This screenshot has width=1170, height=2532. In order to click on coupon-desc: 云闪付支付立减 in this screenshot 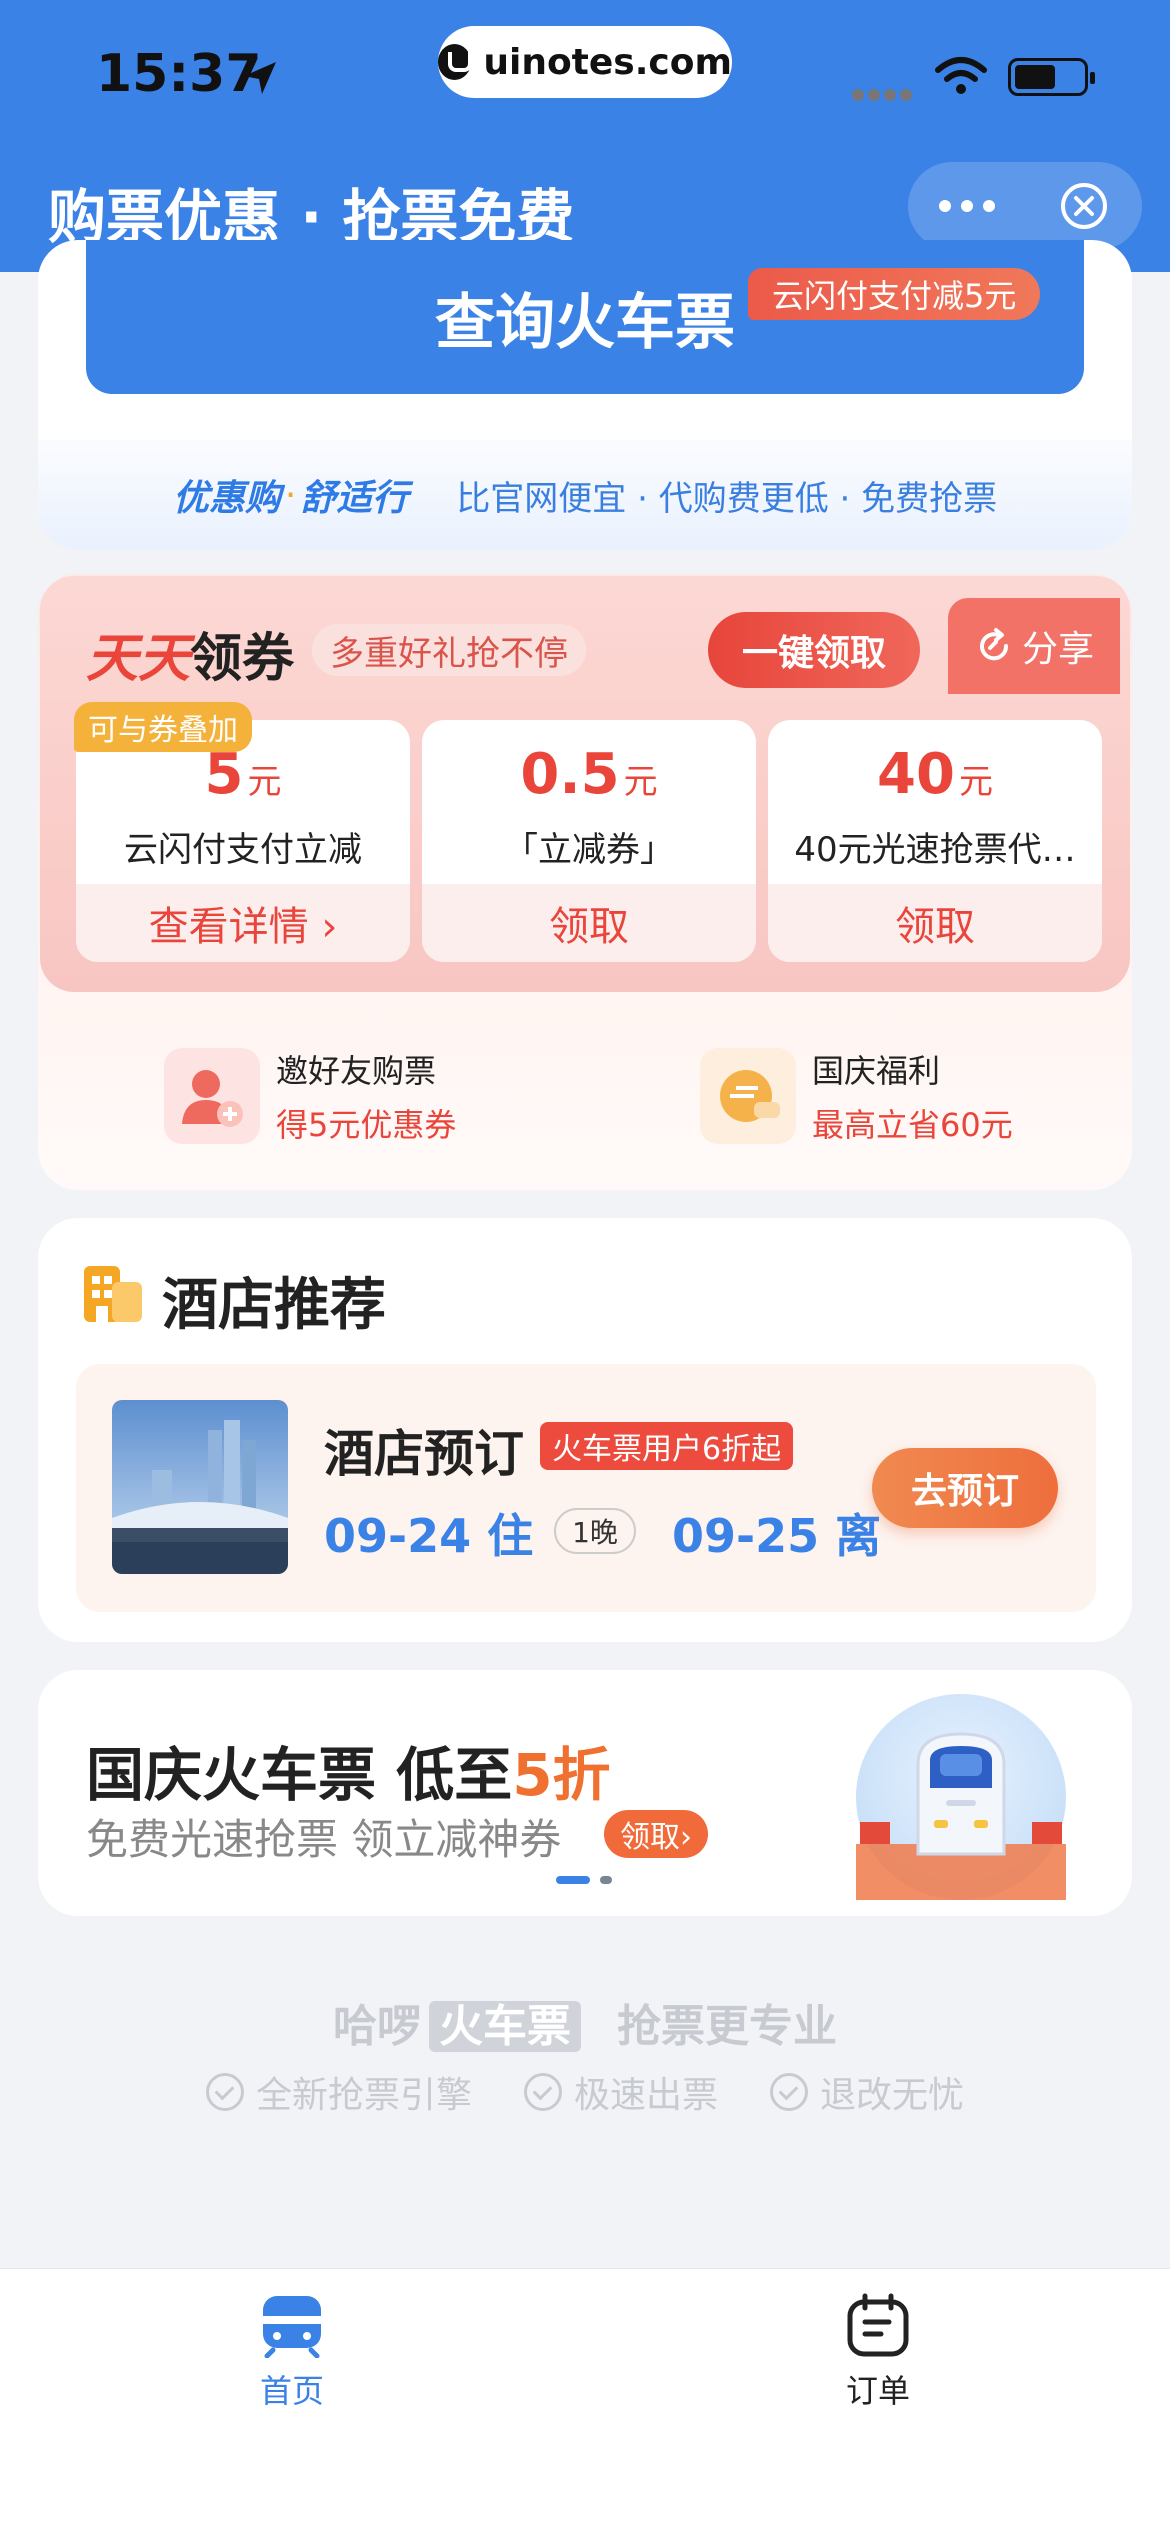, I will do `click(243, 850)`.